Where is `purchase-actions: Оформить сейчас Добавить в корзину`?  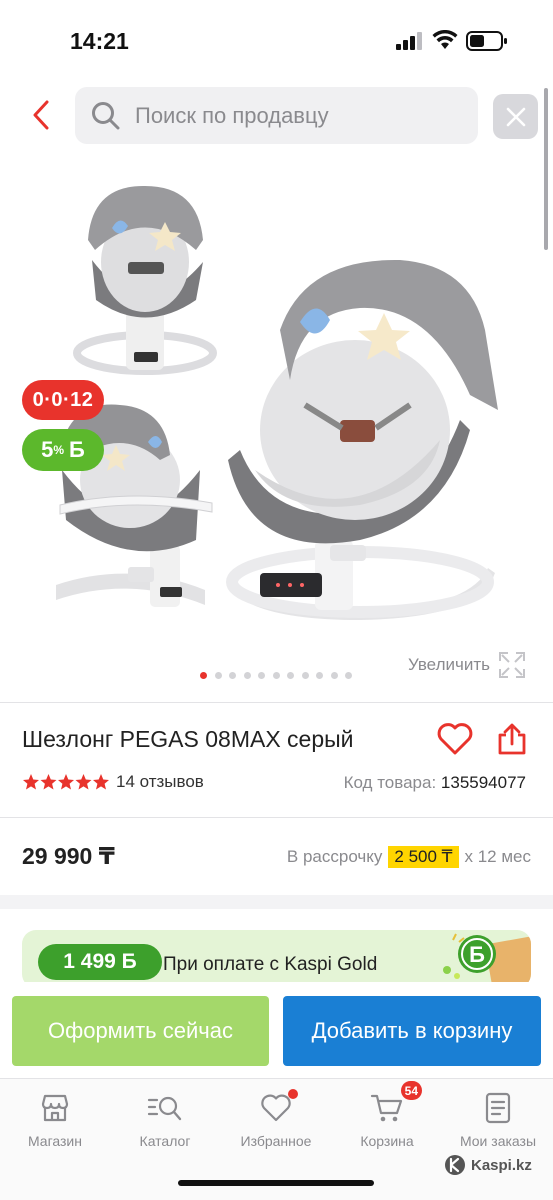 purchase-actions: Оформить сейчас Добавить в корзину is located at coordinates (276, 1030).